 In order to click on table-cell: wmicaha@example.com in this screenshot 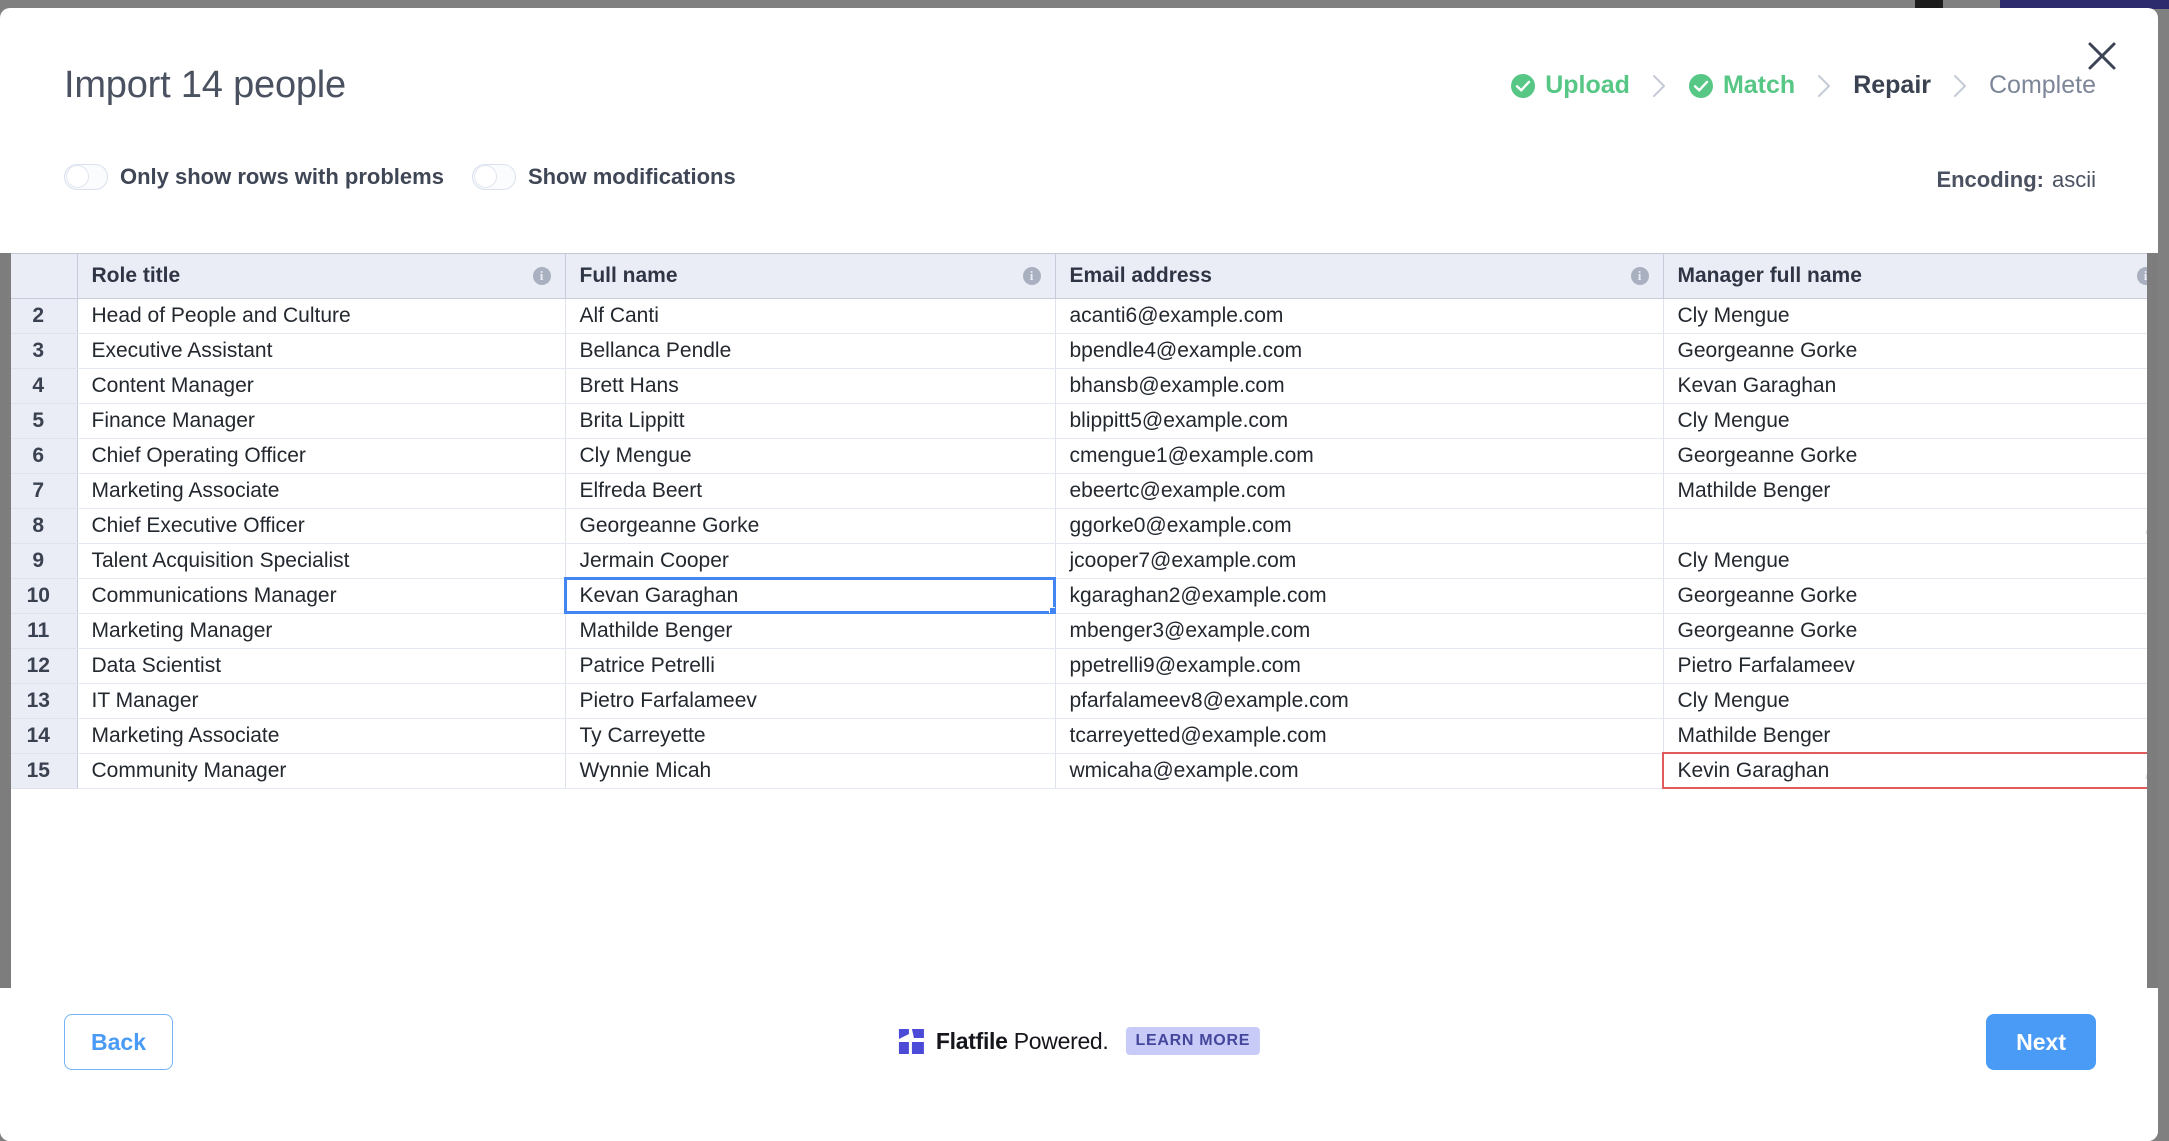, I will do `click(1359, 771)`.